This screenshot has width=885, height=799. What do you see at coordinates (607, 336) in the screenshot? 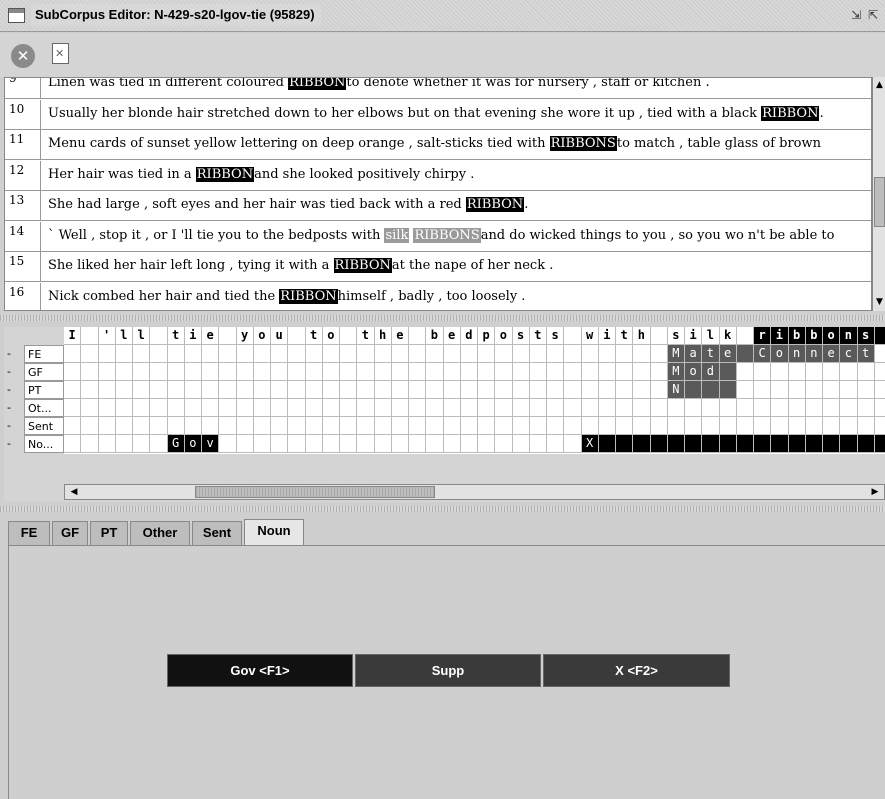
I see `token-char-cell: i` at bounding box center [607, 336].